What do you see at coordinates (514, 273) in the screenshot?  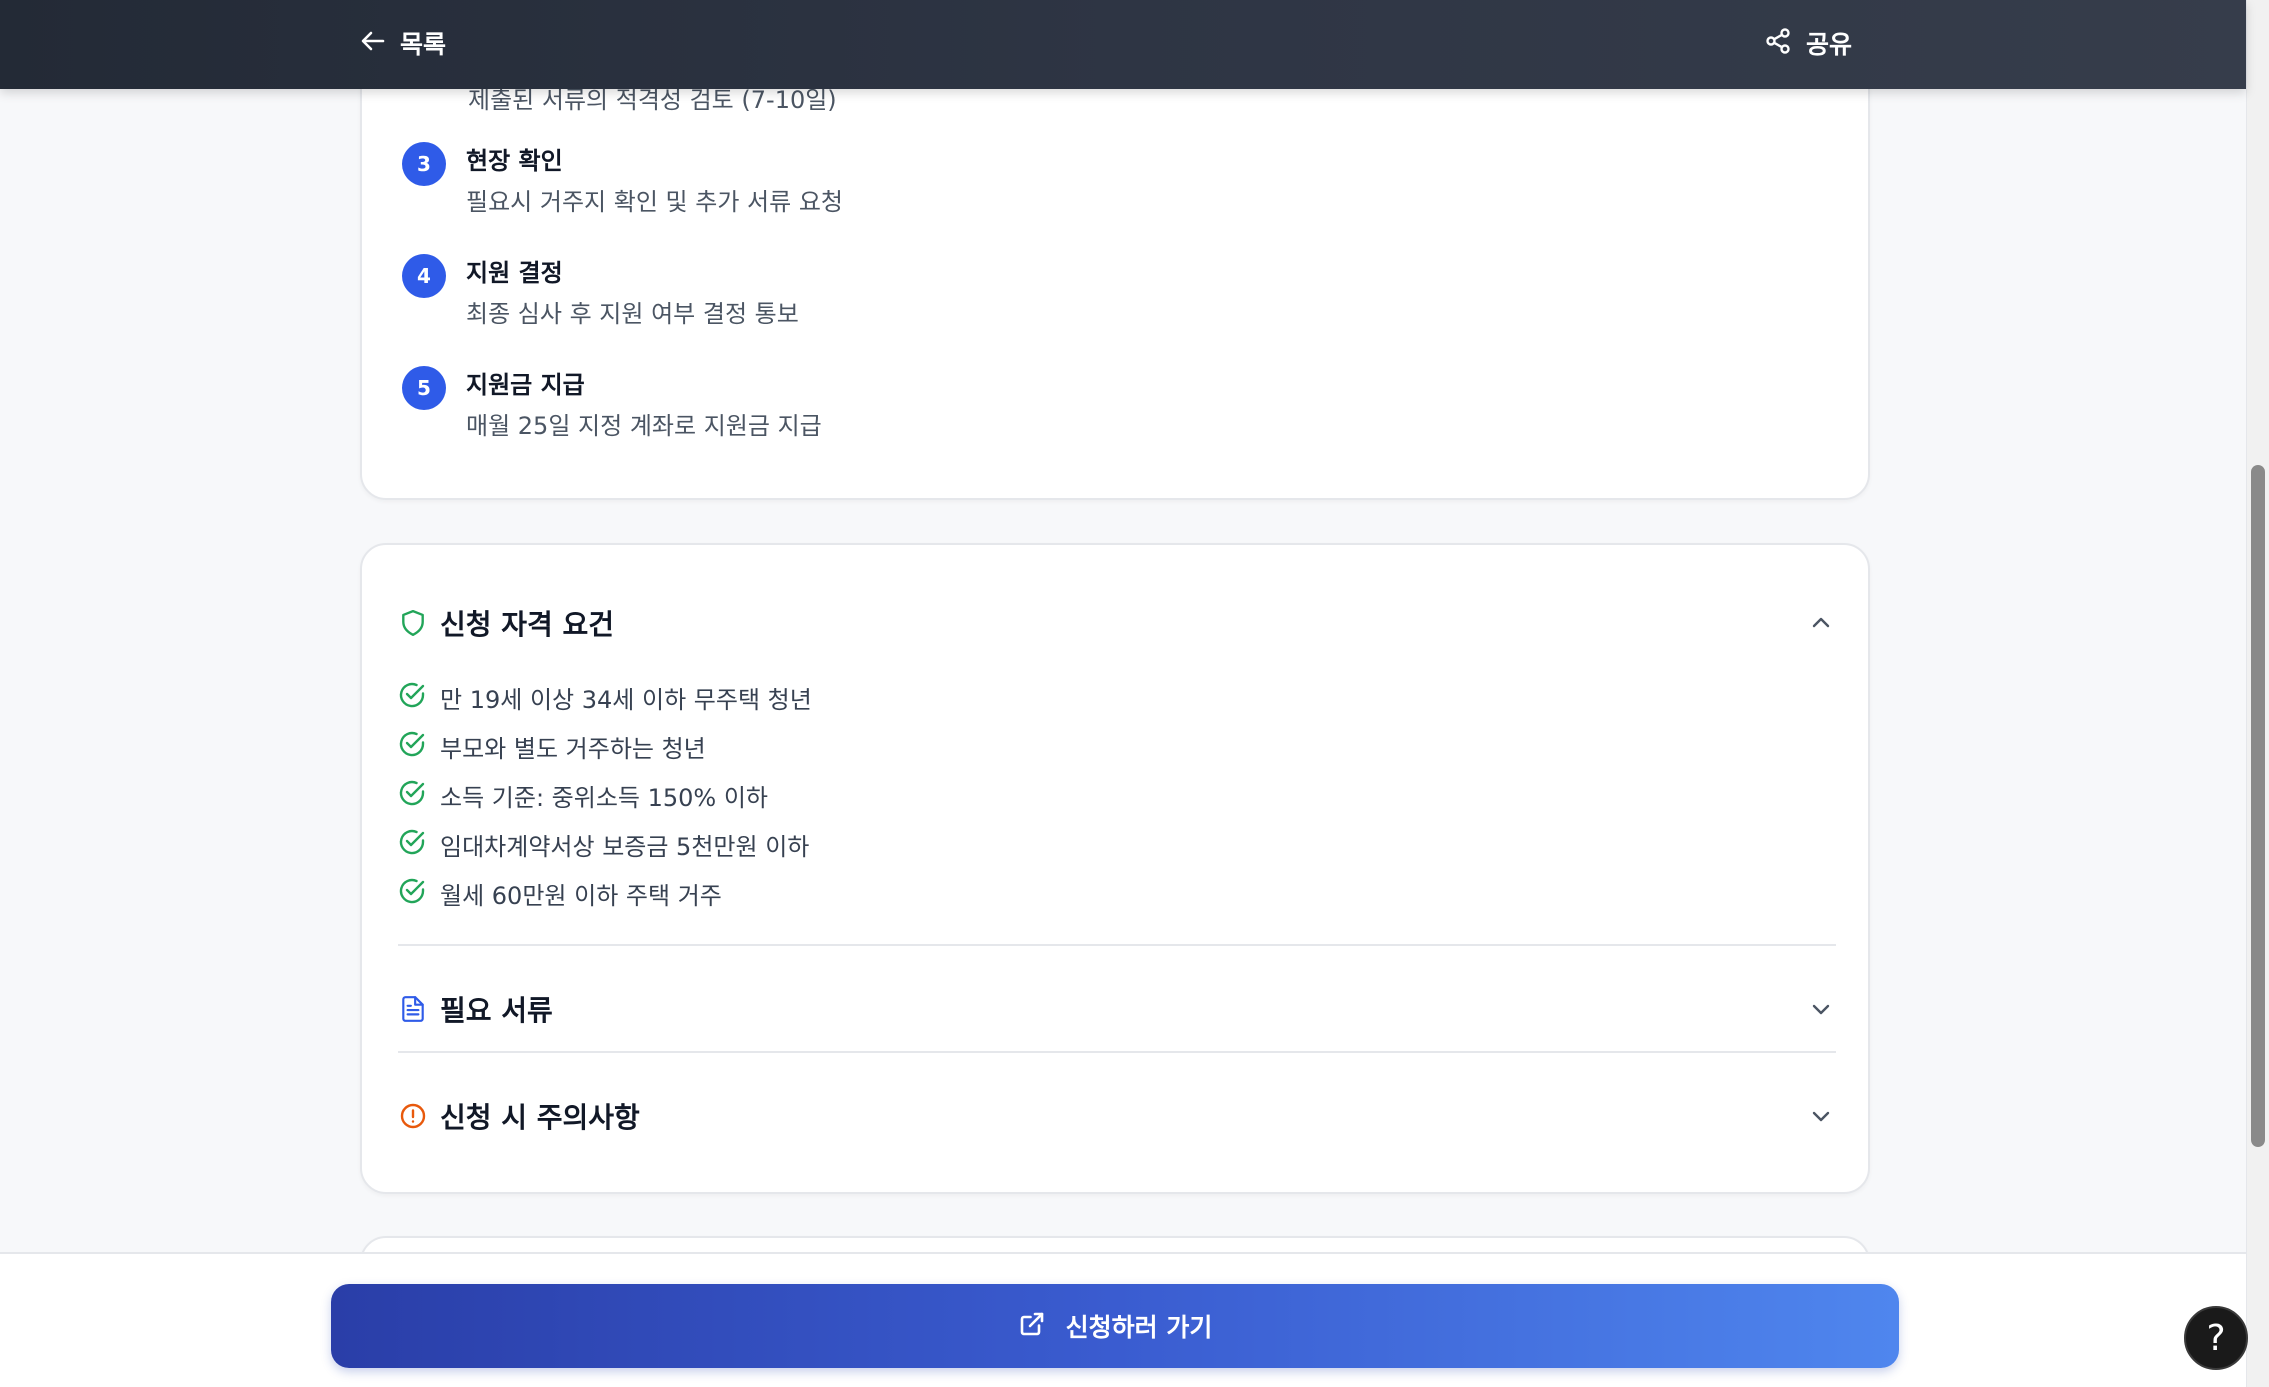 I see `step-title: 지원 결정` at bounding box center [514, 273].